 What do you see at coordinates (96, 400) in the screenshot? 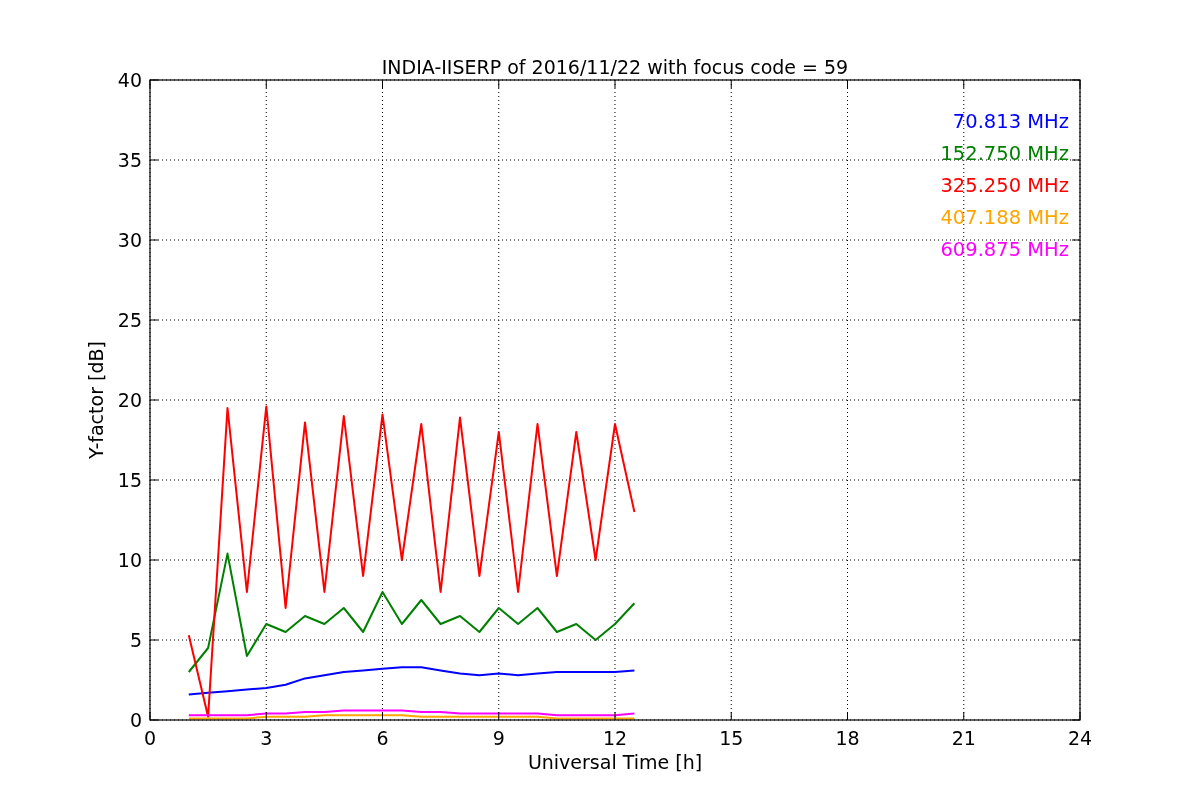
I see `y-axis-label: Y-factor [dB]` at bounding box center [96, 400].